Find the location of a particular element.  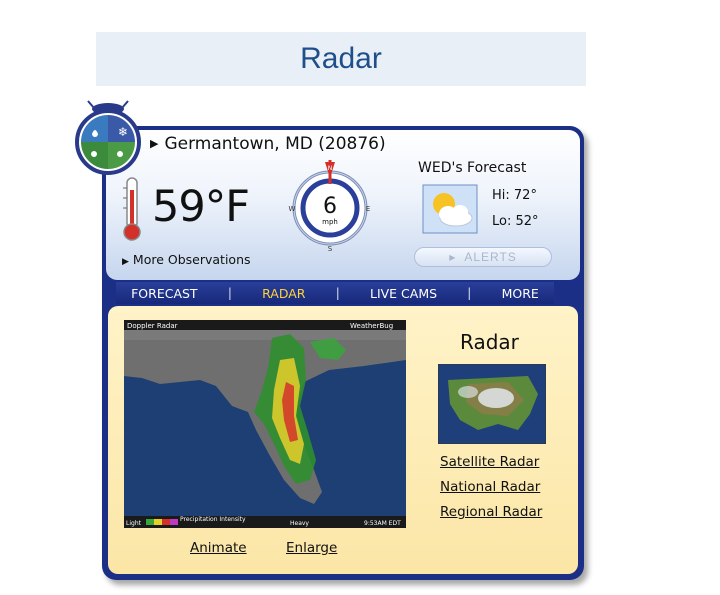

location-link: ▶ Germantown, MD (20876) is located at coordinates (268, 144).